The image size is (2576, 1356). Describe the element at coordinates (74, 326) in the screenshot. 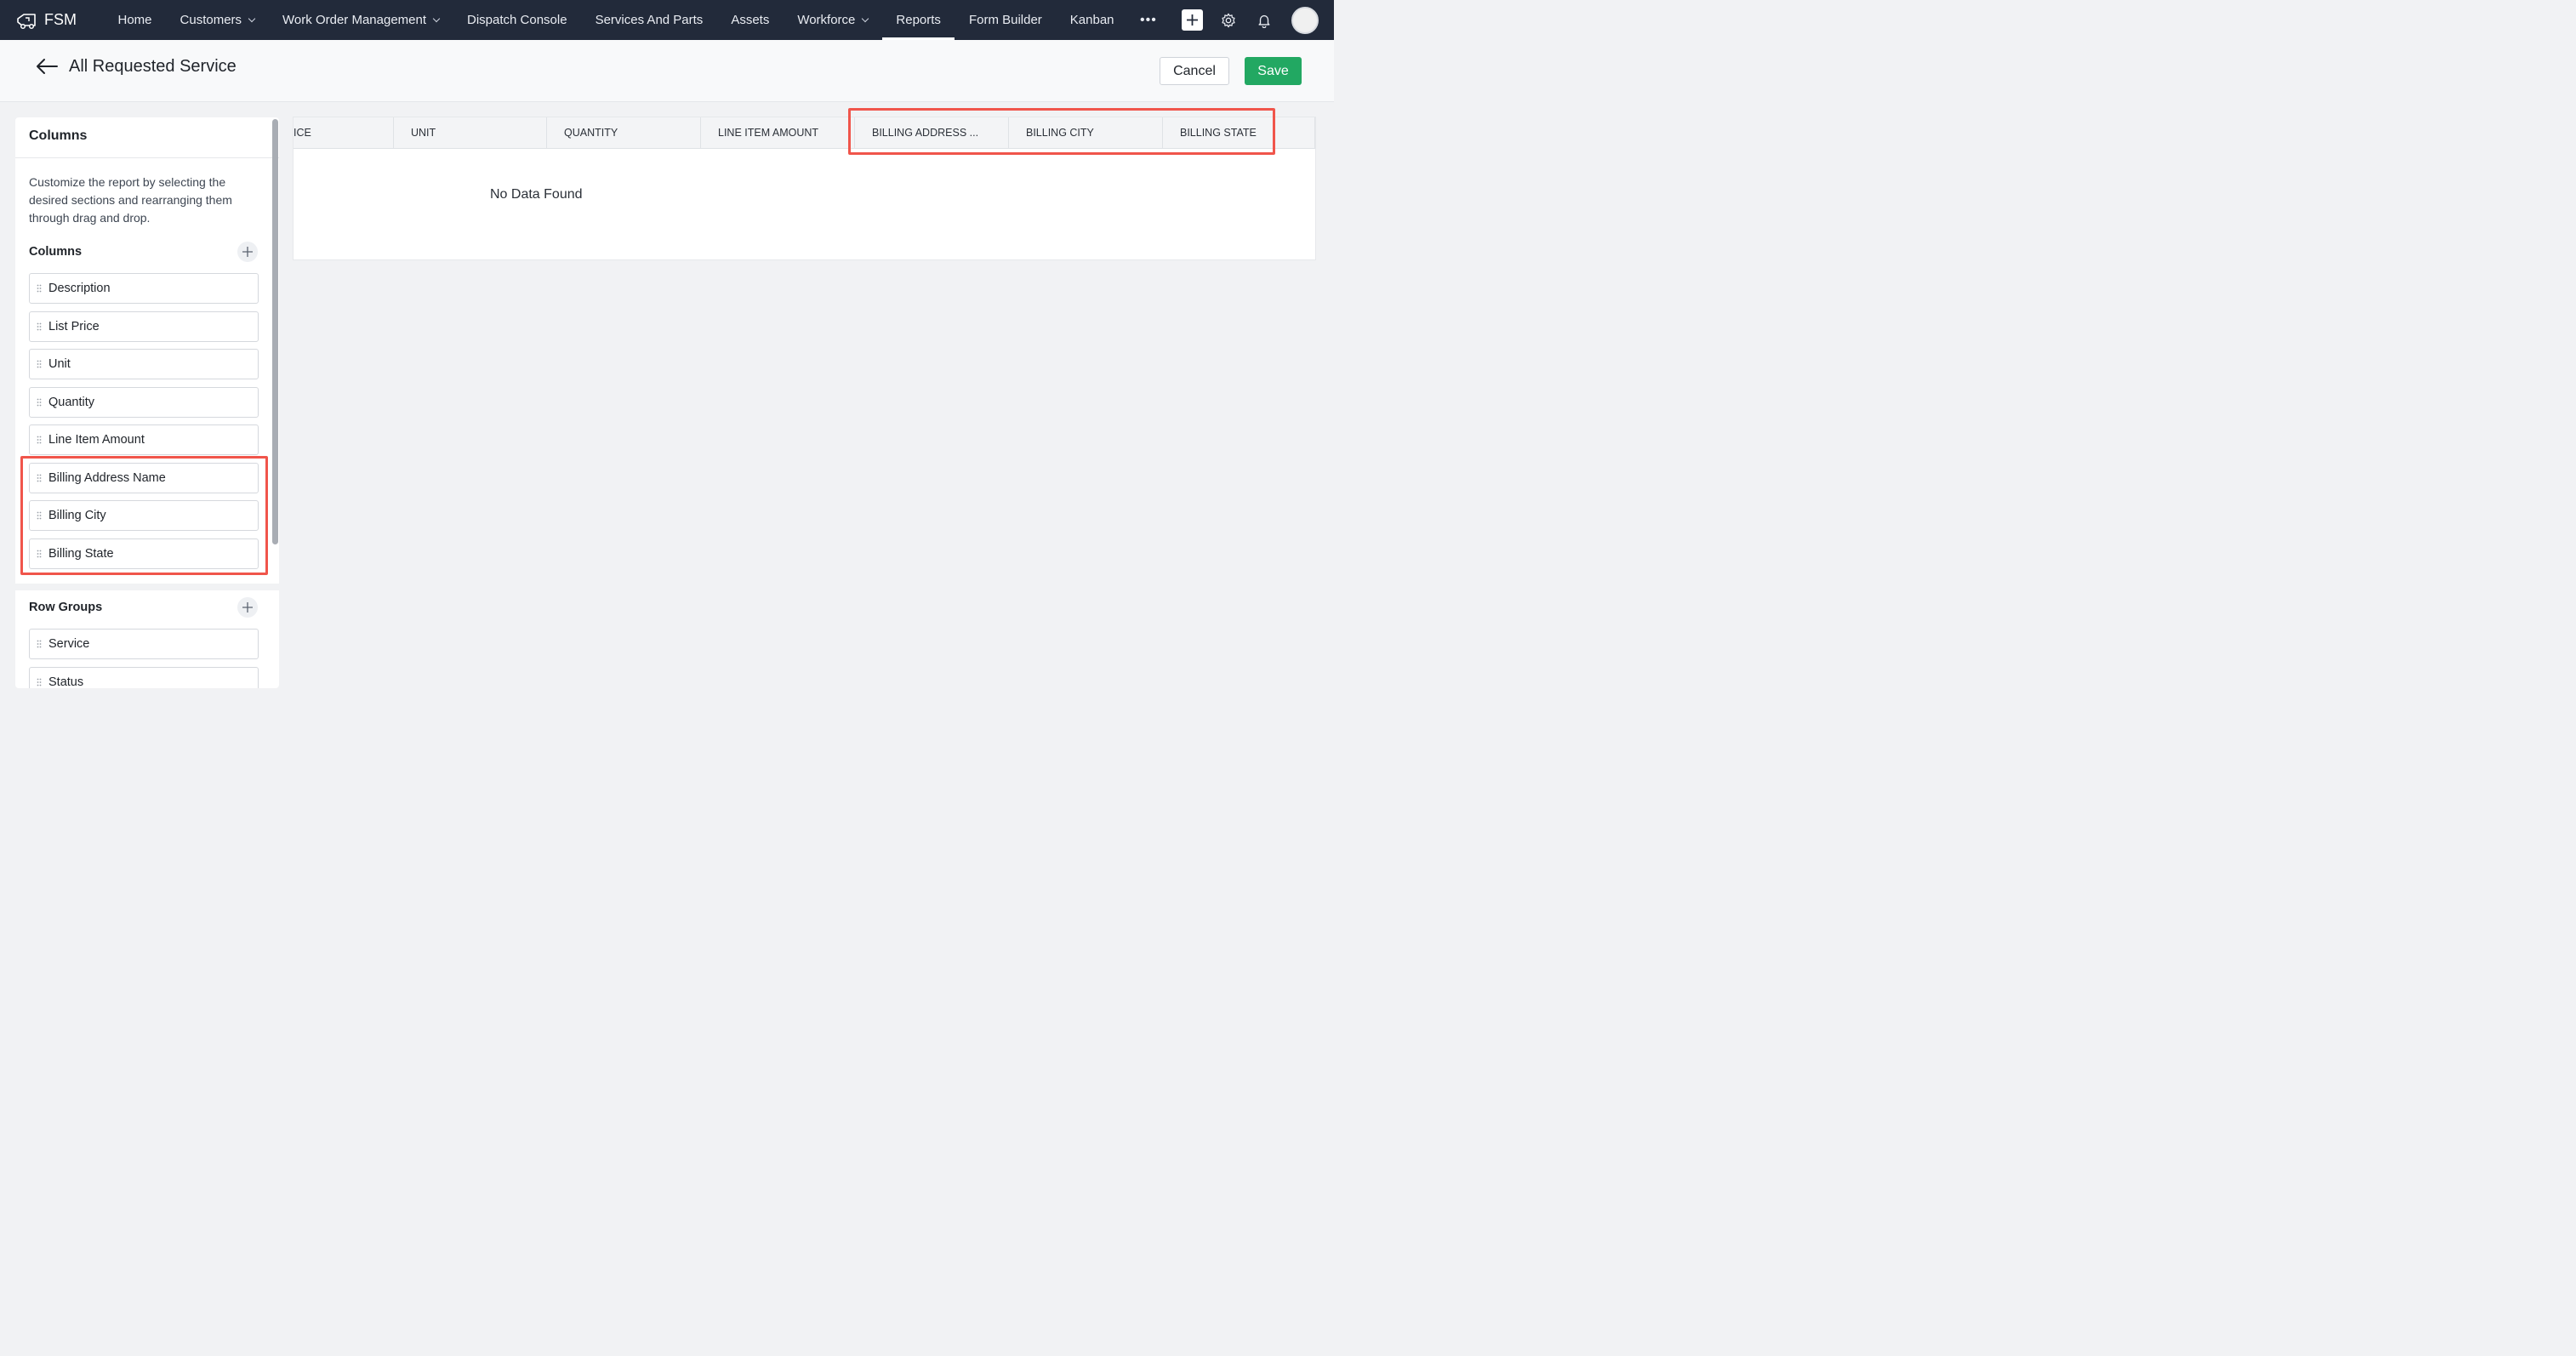

I see `column-item-label: List Price` at that location.